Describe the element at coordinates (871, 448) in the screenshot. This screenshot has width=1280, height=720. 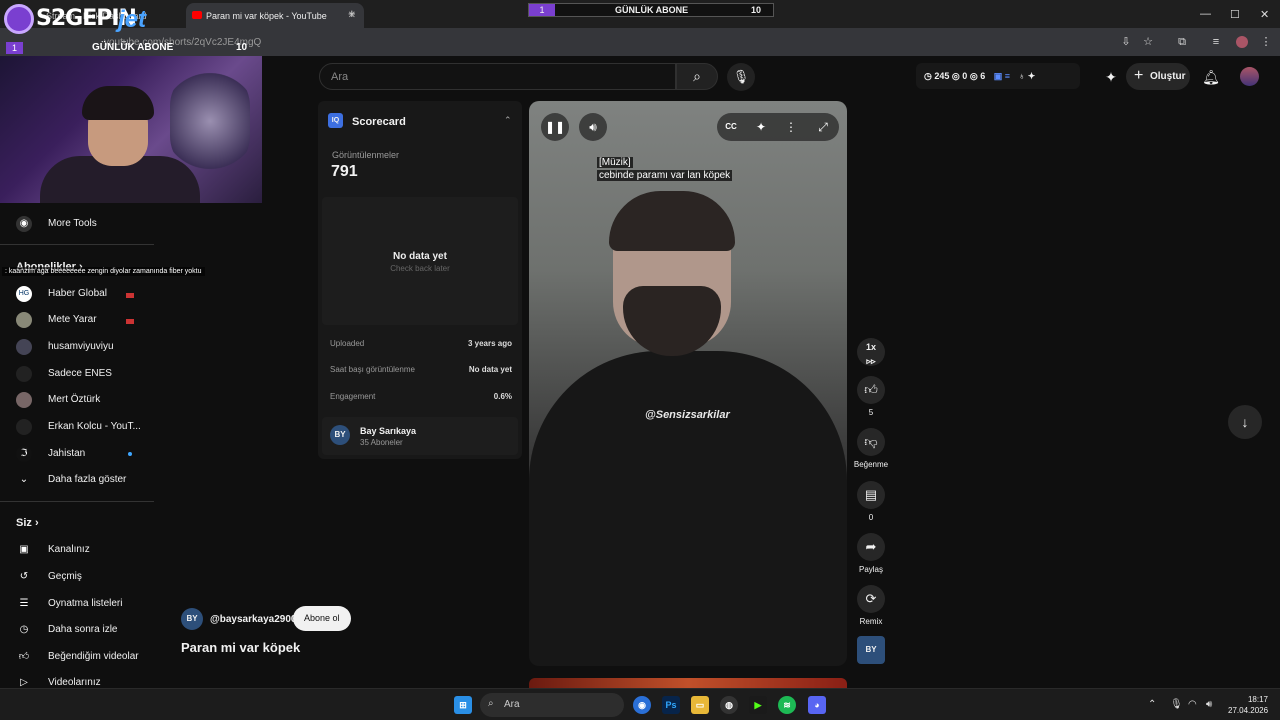
I see `dislike-button: 👎︎ Beğenme` at that location.